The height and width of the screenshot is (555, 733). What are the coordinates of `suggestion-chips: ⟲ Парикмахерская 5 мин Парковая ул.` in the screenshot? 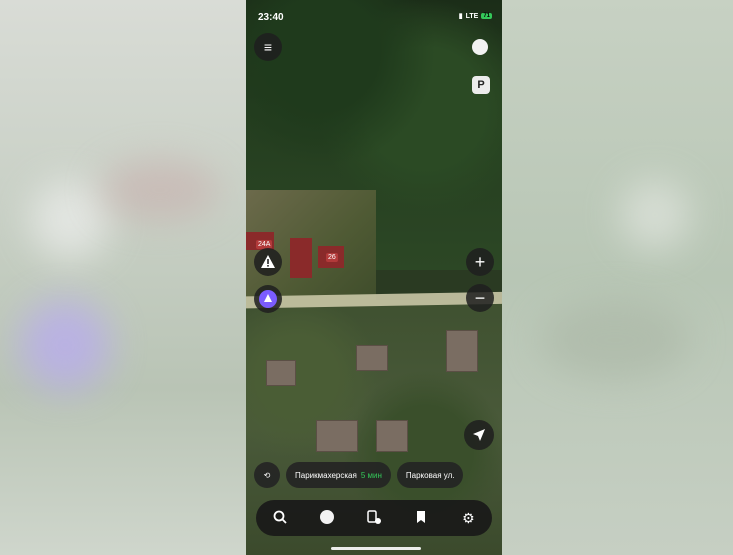 It's located at (359, 475).